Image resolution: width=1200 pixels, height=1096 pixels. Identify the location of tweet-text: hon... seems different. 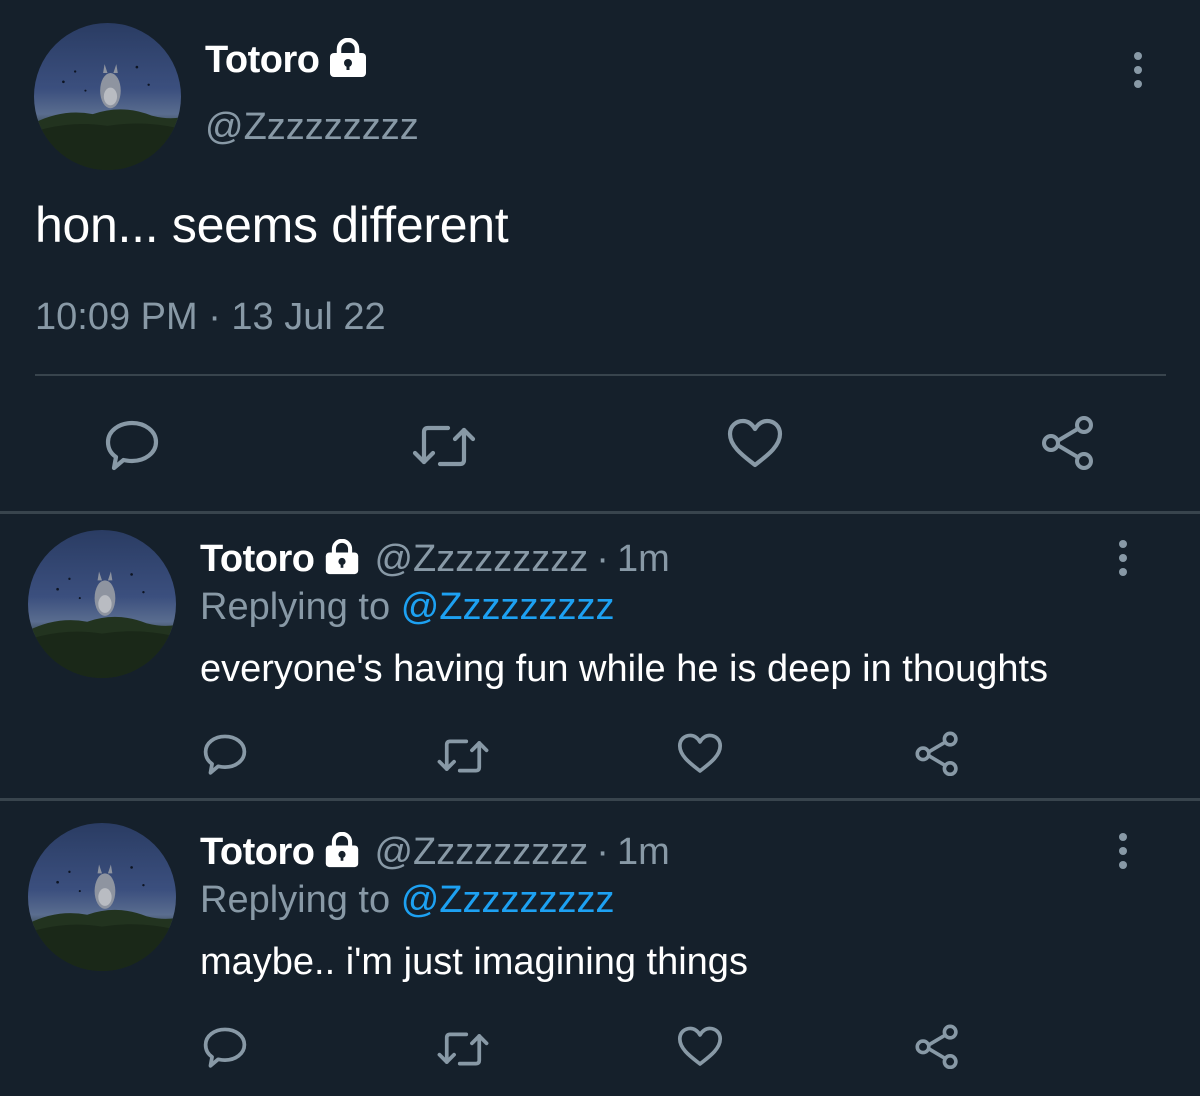
(272, 225).